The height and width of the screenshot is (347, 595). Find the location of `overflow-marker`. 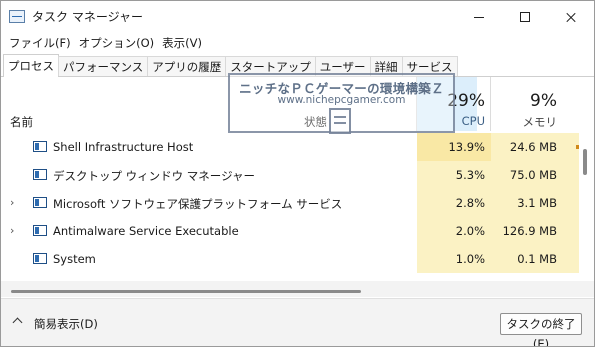

overflow-marker is located at coordinates (577, 147).